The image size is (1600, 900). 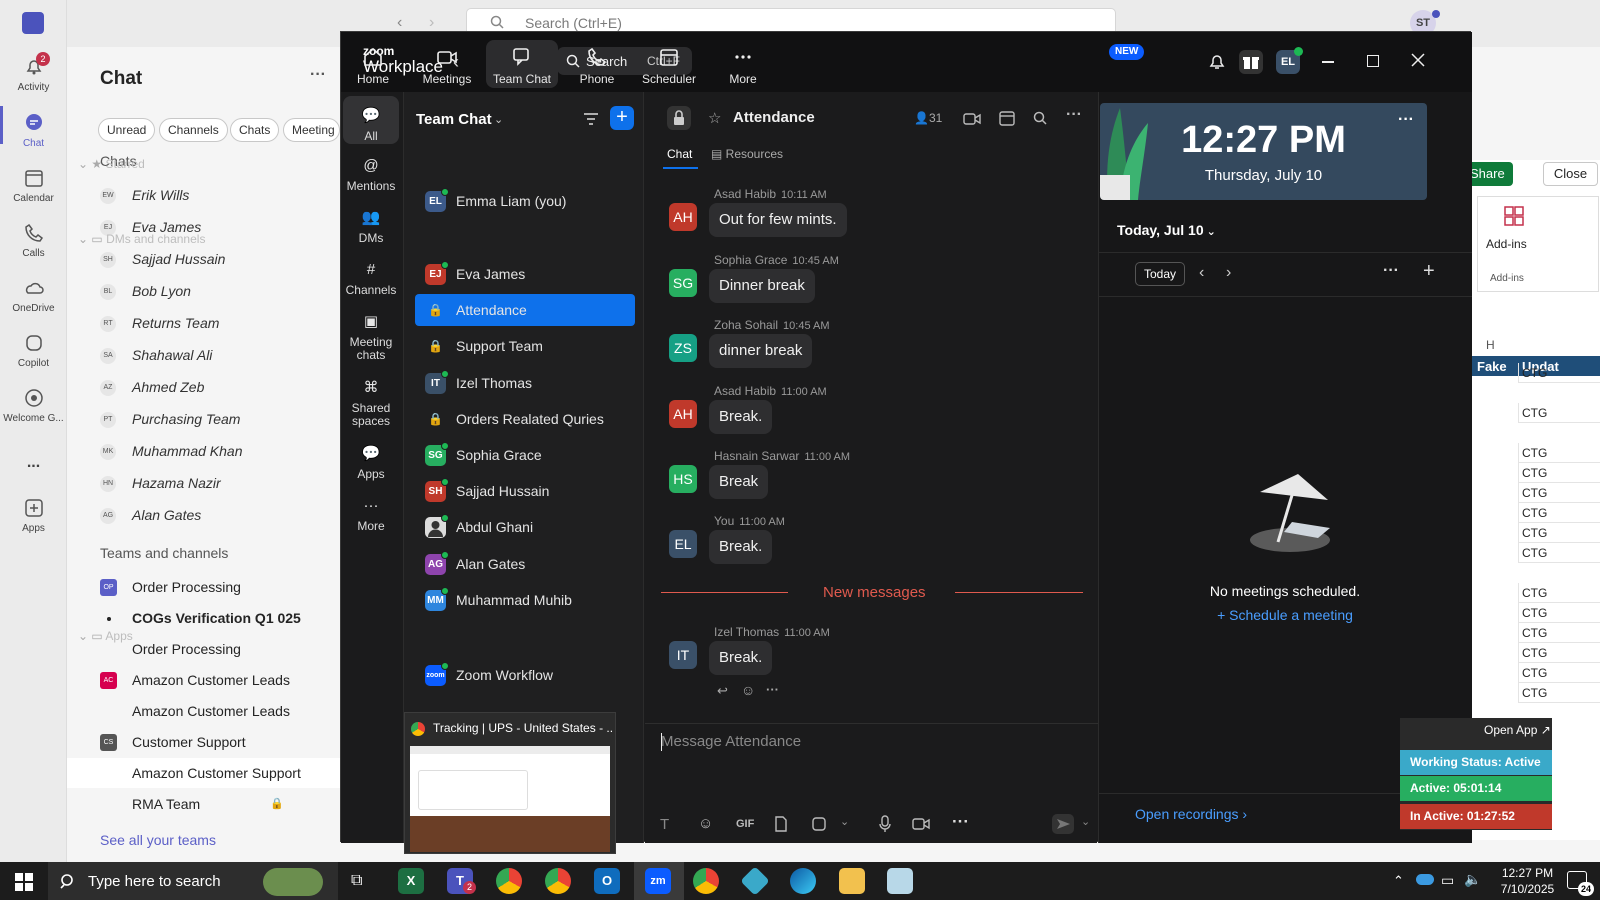 What do you see at coordinates (591, 119) in the screenshot?
I see `filter-icon` at bounding box center [591, 119].